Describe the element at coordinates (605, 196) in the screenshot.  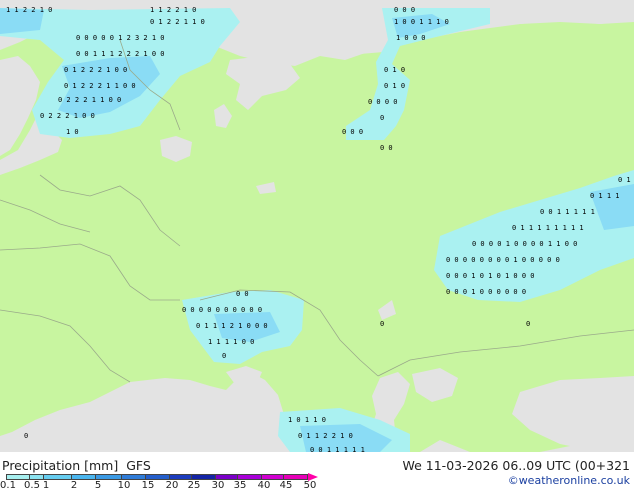
I see `value-label: 0 1 1 1` at that location.